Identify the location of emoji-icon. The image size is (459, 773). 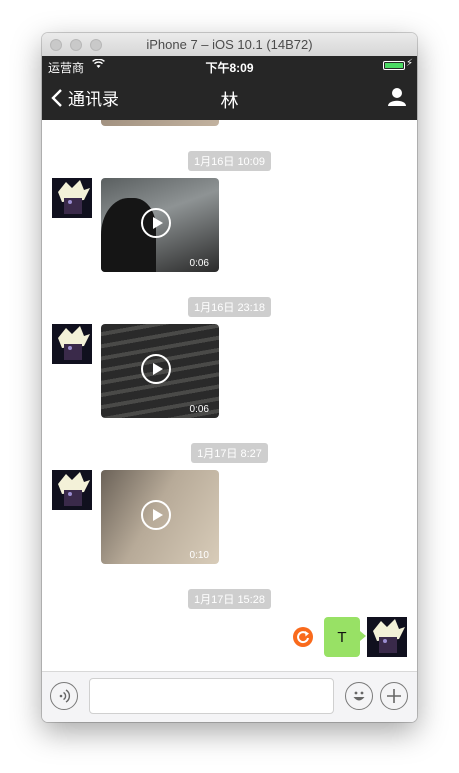
(359, 696).